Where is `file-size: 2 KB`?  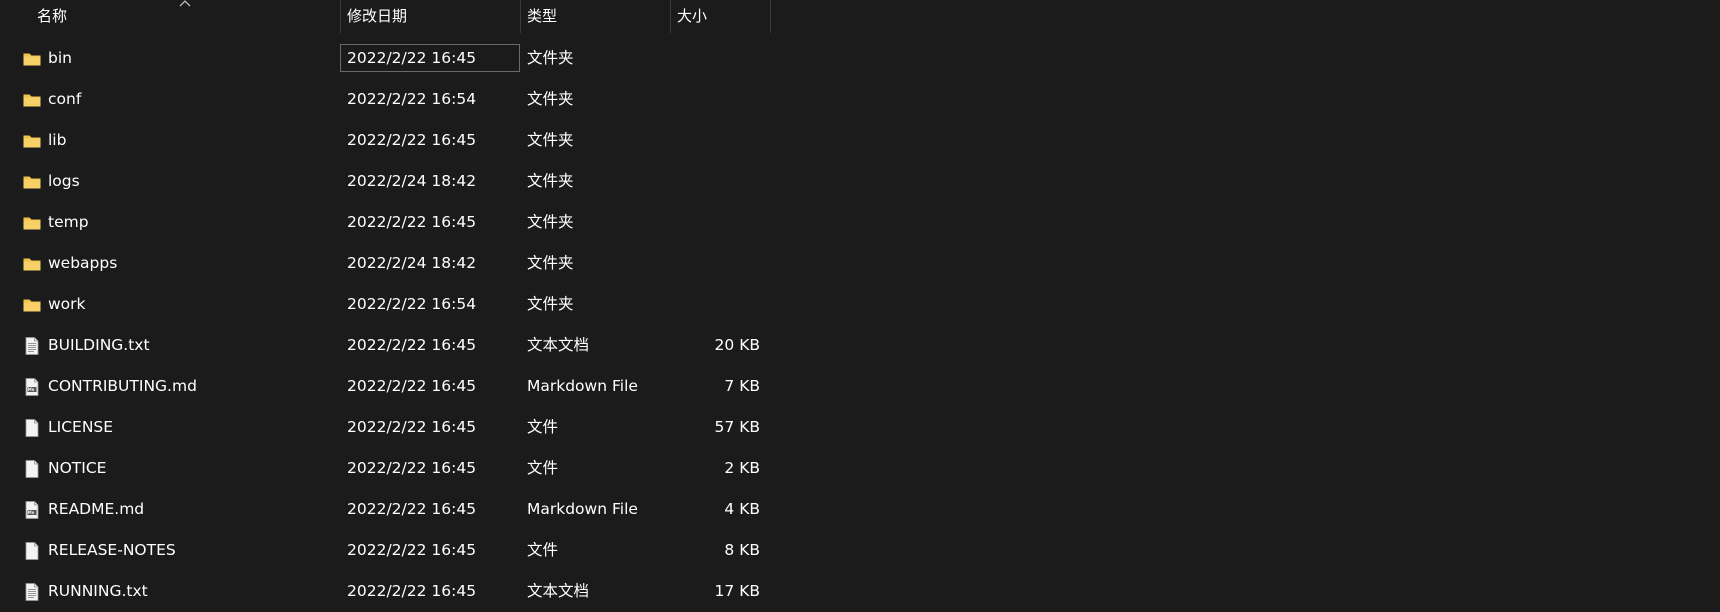 file-size: 2 KB is located at coordinates (742, 468).